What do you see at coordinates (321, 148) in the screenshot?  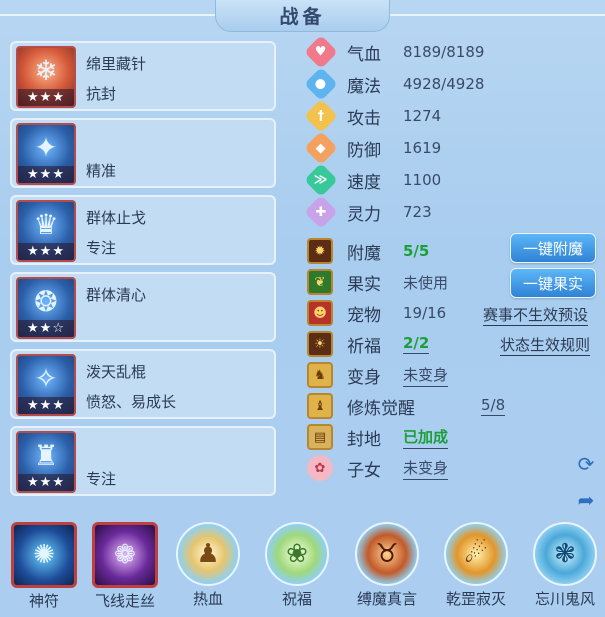 I see `shield-icon: ◆` at bounding box center [321, 148].